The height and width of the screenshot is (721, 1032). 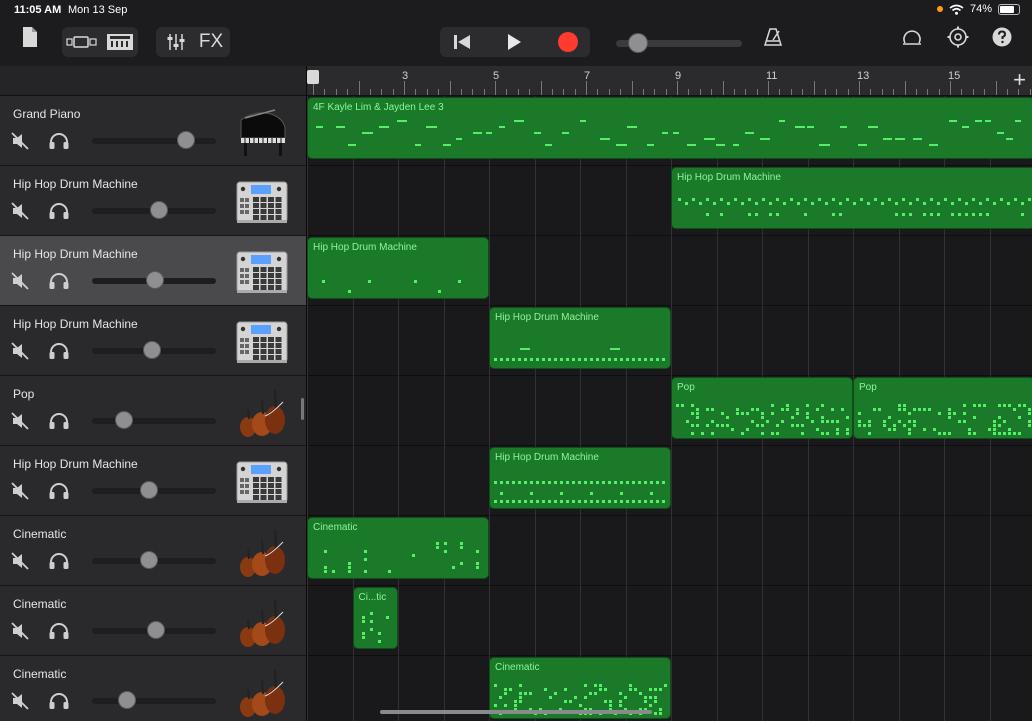 What do you see at coordinates (1019, 80) in the screenshot?
I see `add-section-button: +` at bounding box center [1019, 80].